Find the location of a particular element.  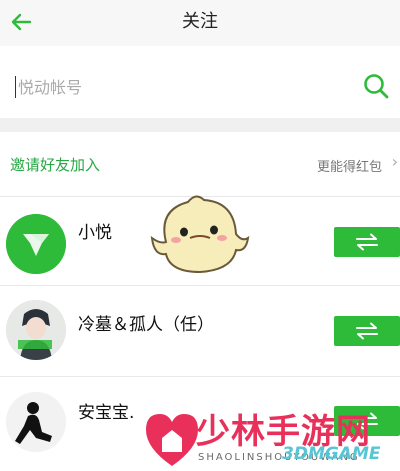

anime-boy-photo-icon is located at coordinates (36, 330).